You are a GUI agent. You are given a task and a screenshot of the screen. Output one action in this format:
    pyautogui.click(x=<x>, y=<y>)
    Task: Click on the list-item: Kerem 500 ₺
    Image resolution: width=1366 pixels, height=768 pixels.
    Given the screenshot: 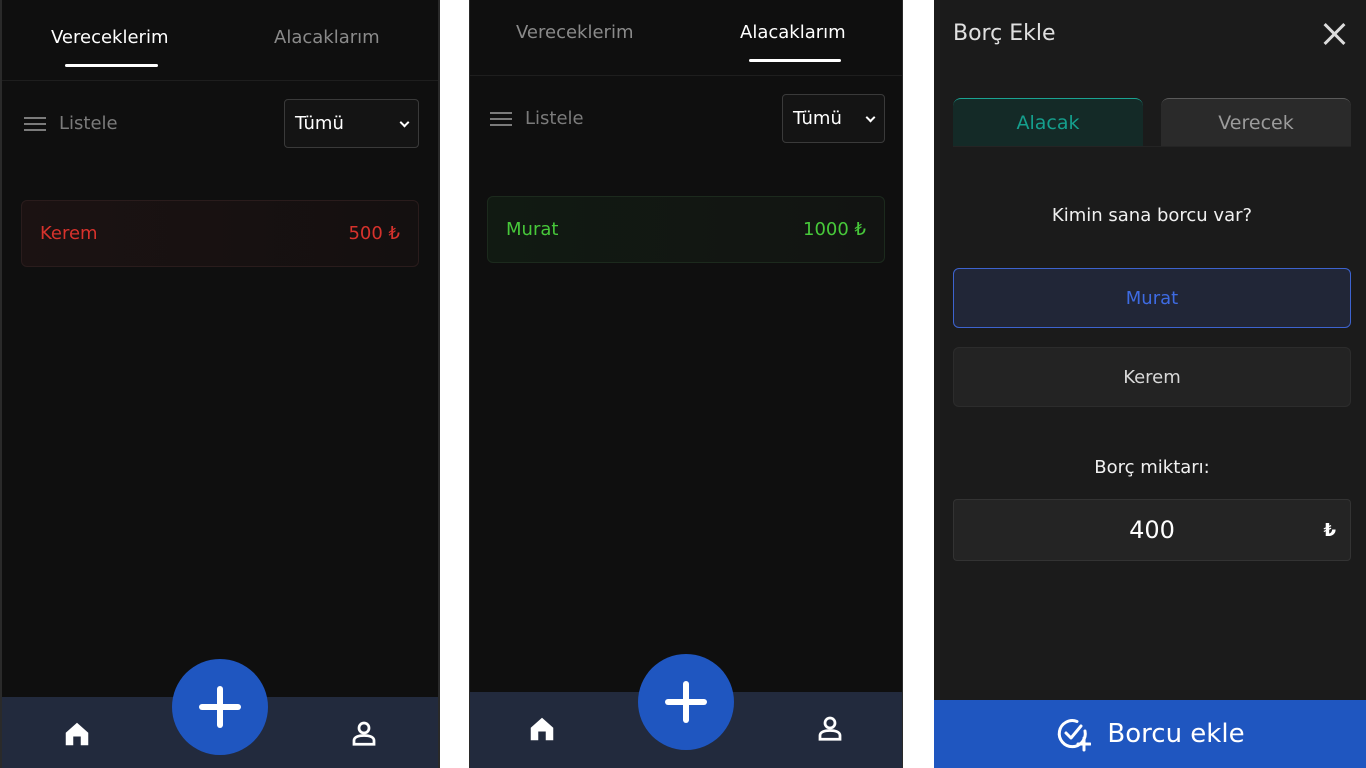 What is the action you would take?
    pyautogui.click(x=220, y=233)
    